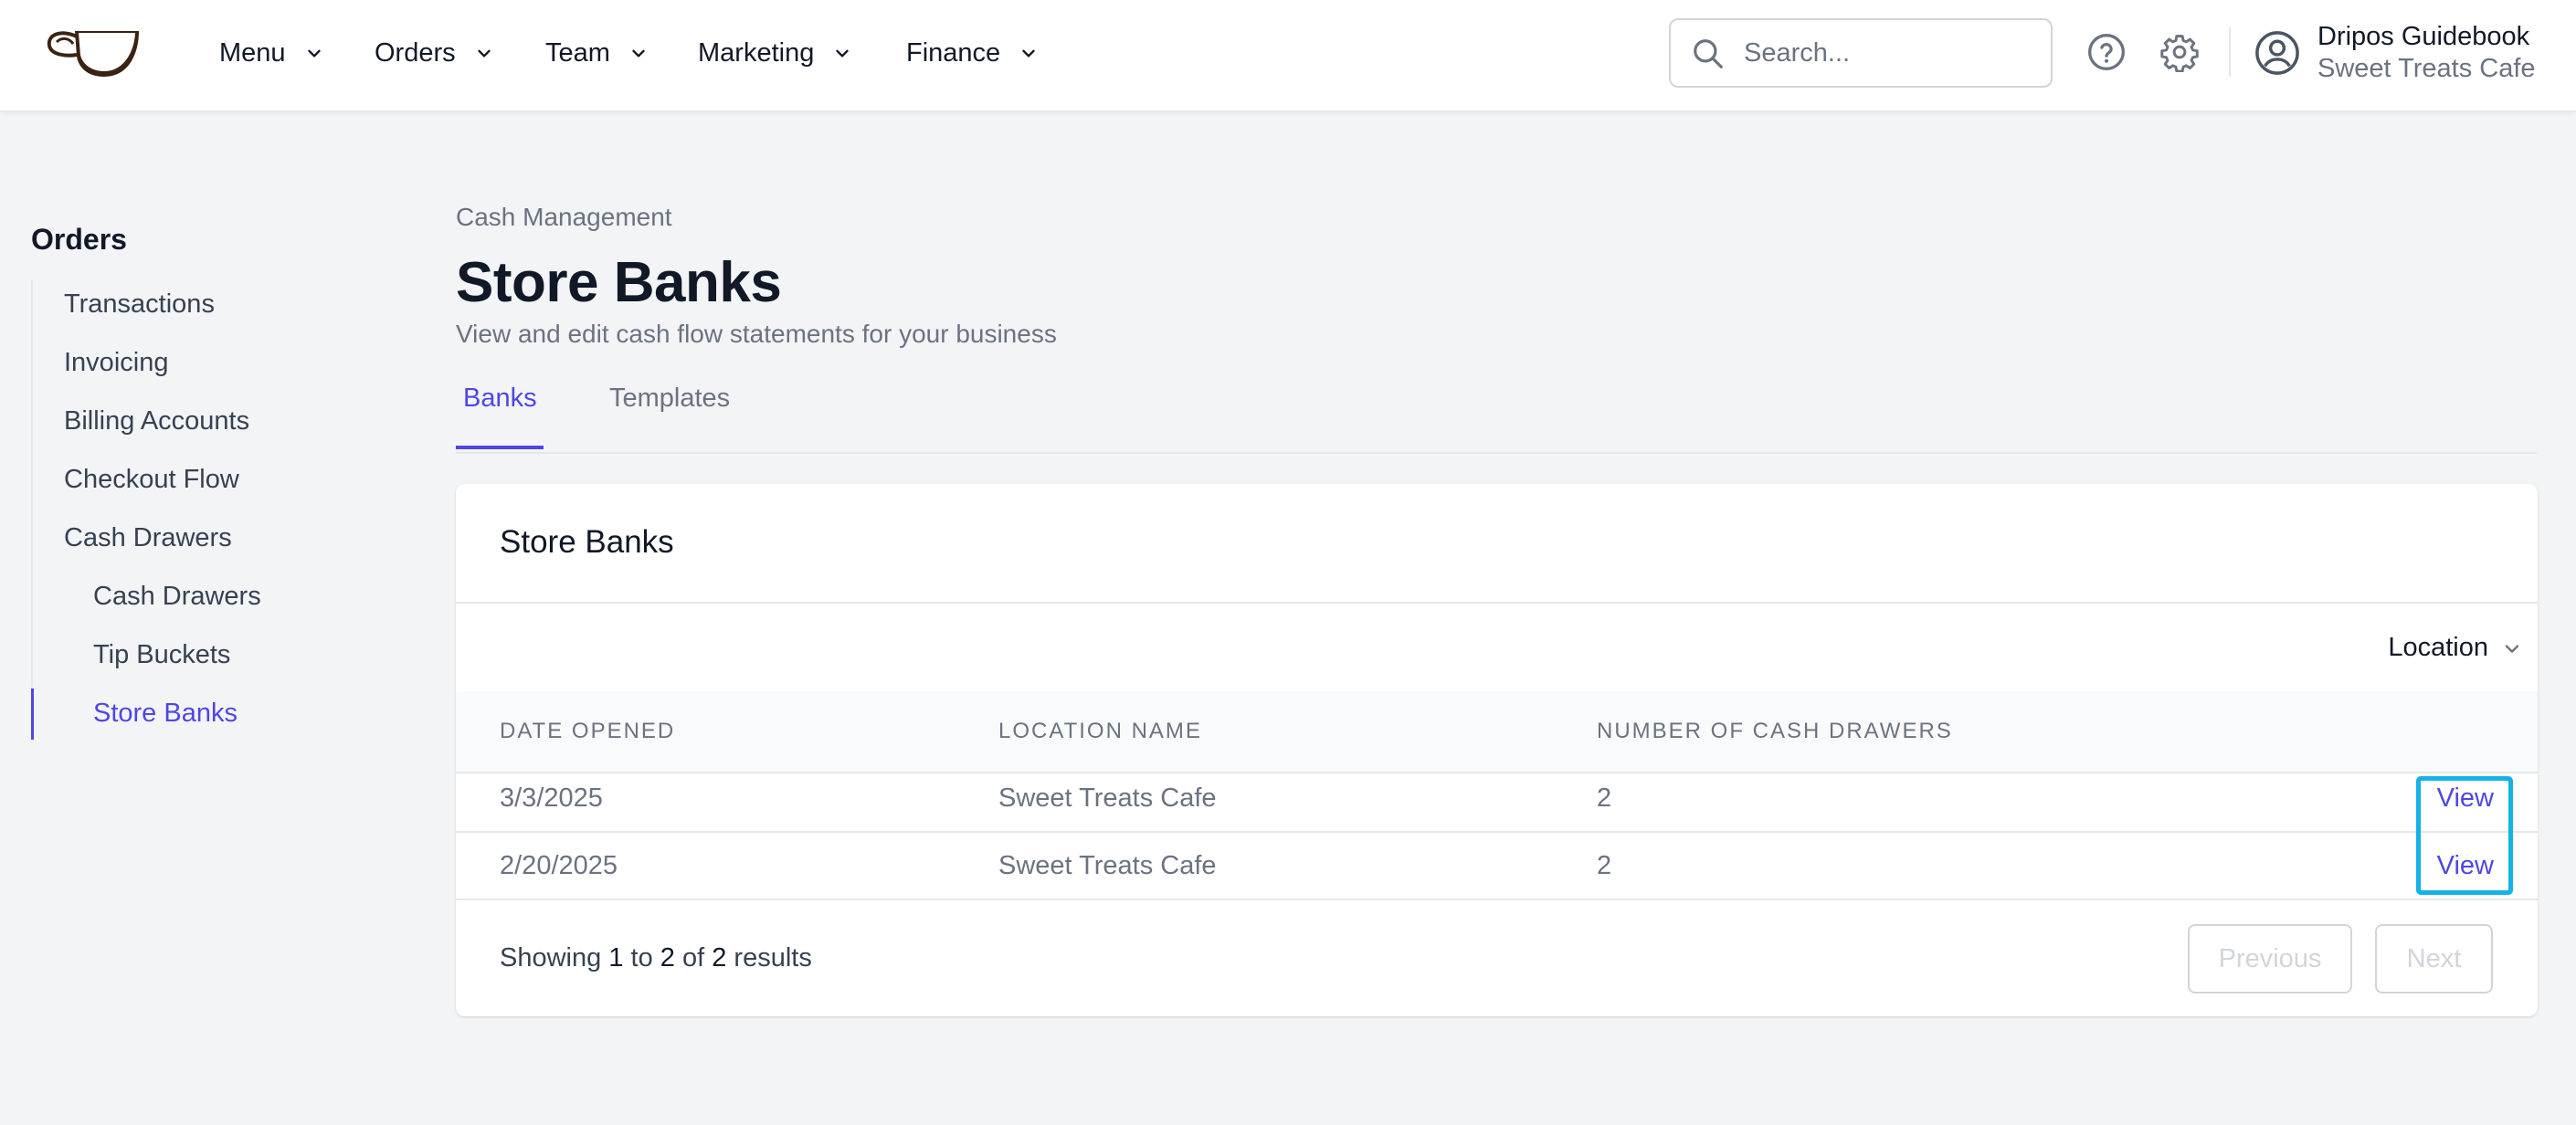 Image resolution: width=2576 pixels, height=1125 pixels. What do you see at coordinates (1497, 799) in the screenshot?
I see `table-row: 3/3/2025 Sweet Treats Cafe 2 View` at bounding box center [1497, 799].